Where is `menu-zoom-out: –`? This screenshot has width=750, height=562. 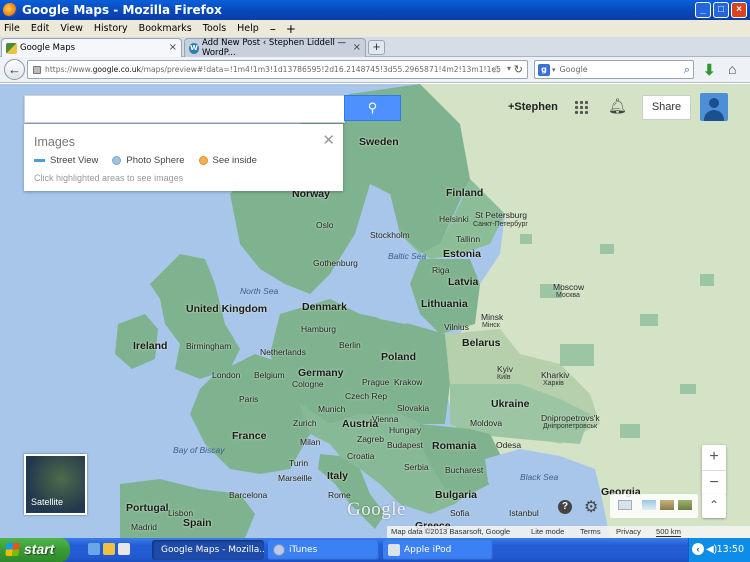 menu-zoom-out: – is located at coordinates (273, 29).